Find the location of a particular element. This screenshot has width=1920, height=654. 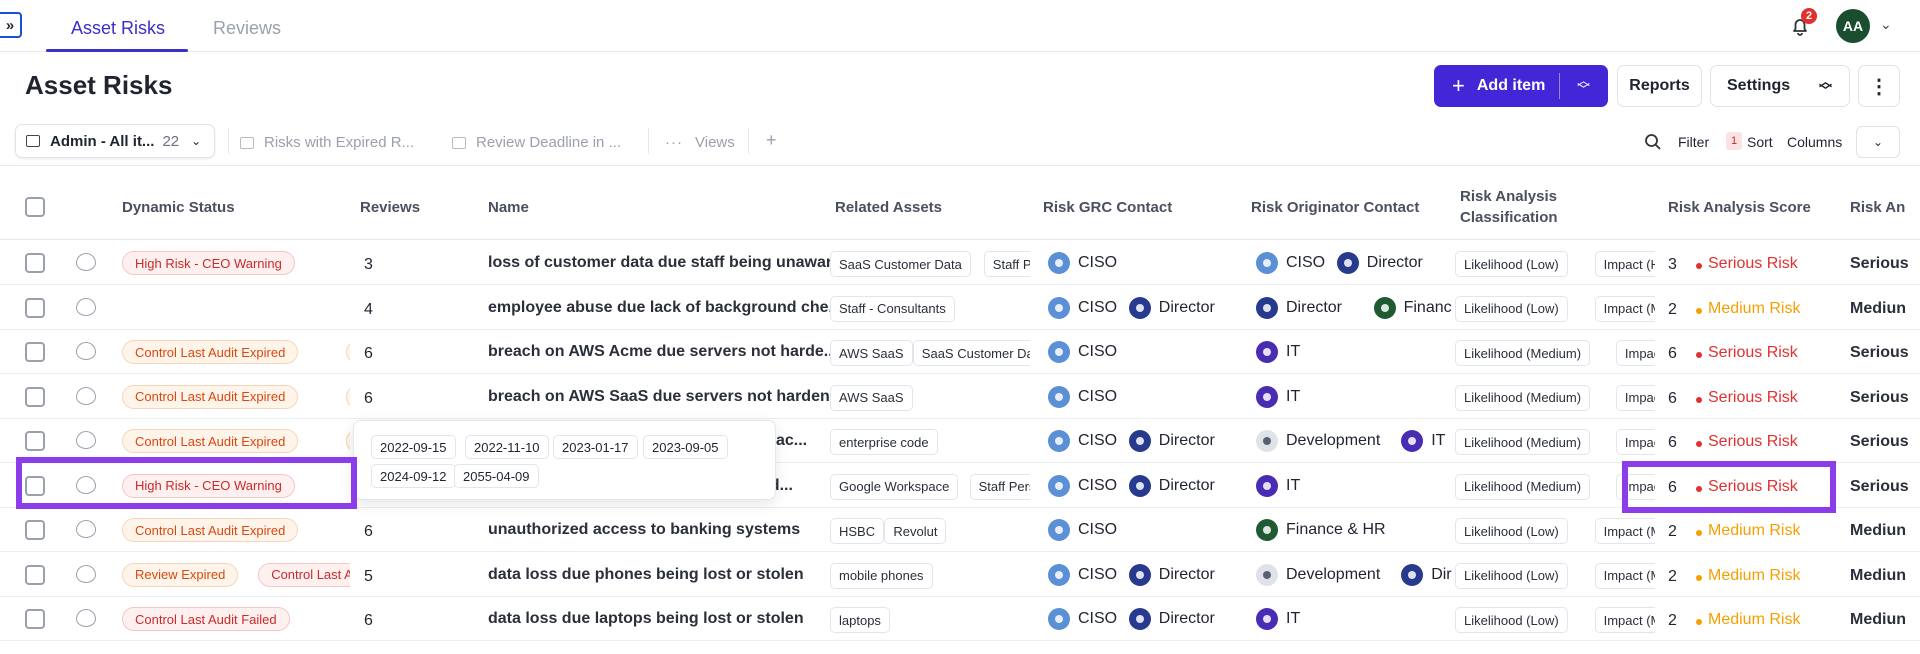

current-view-selector: Admin - All it... 22 ⌄ is located at coordinates (115, 141).